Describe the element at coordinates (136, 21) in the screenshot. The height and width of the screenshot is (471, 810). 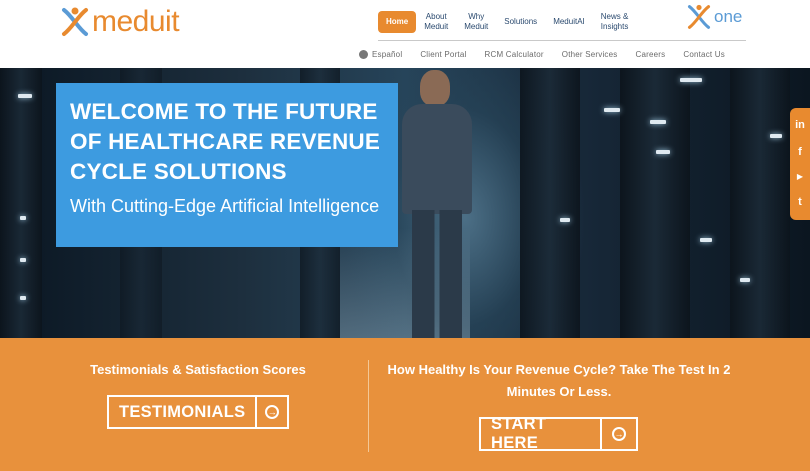
I see `logo-text: meduit` at that location.